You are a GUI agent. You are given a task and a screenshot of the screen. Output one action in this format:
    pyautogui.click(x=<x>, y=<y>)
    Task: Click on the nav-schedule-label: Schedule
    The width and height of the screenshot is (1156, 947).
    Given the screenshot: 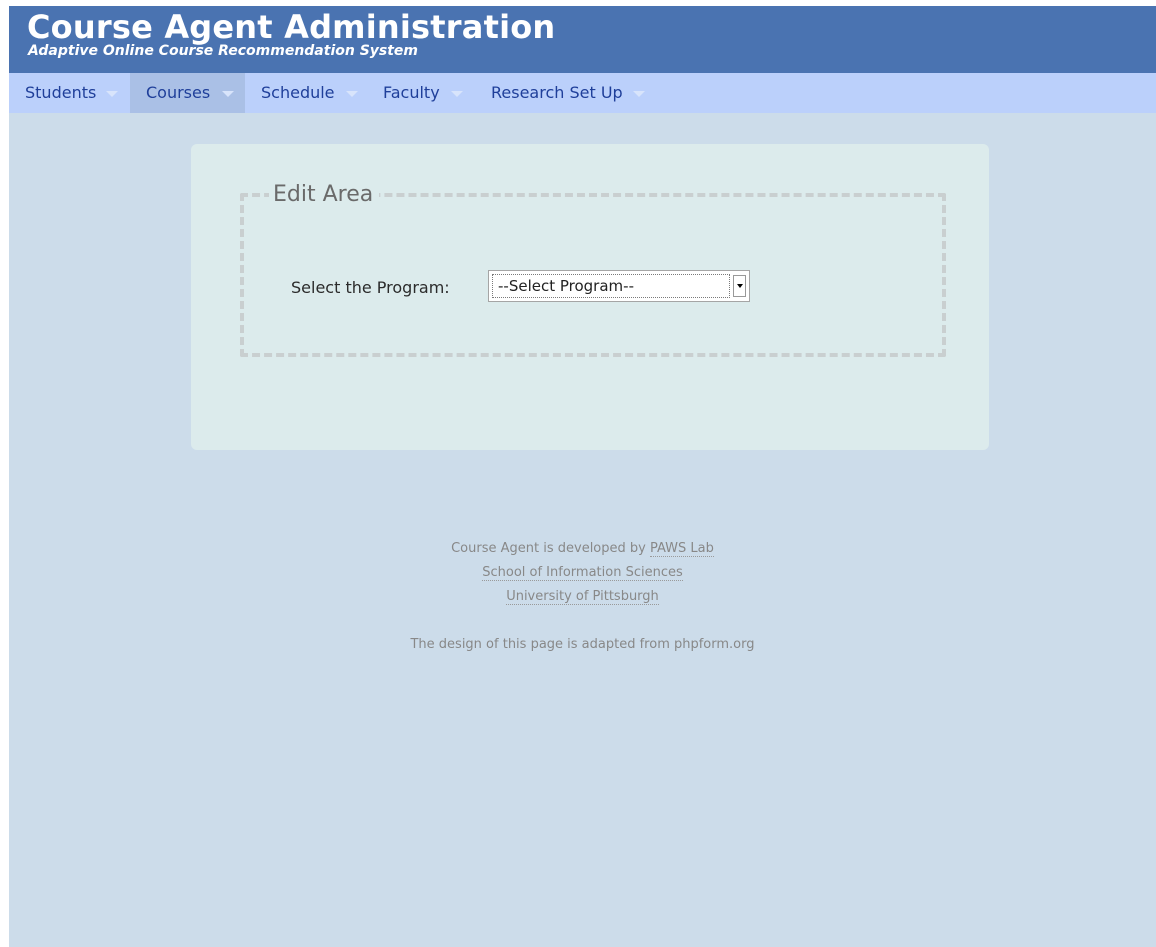 What is the action you would take?
    pyautogui.click(x=298, y=92)
    